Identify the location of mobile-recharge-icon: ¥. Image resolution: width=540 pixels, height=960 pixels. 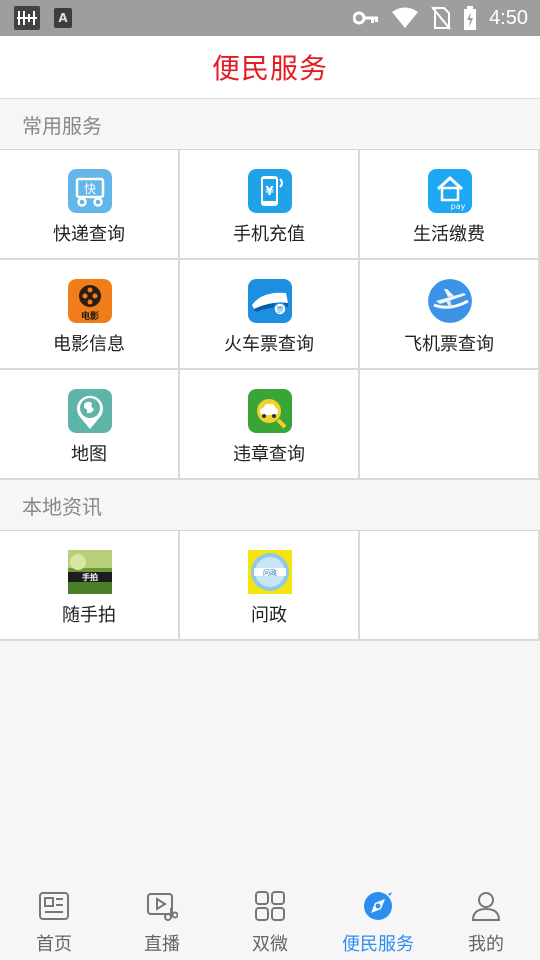
(270, 191).